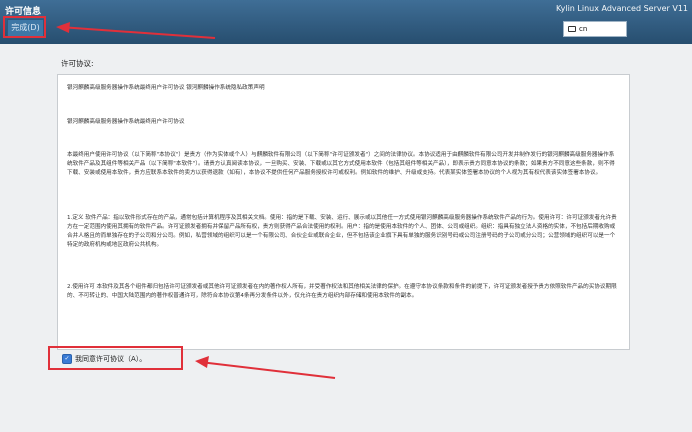 The height and width of the screenshot is (432, 692). What do you see at coordinates (202, 362) in the screenshot?
I see `annotation-arrowhead-agree` at bounding box center [202, 362].